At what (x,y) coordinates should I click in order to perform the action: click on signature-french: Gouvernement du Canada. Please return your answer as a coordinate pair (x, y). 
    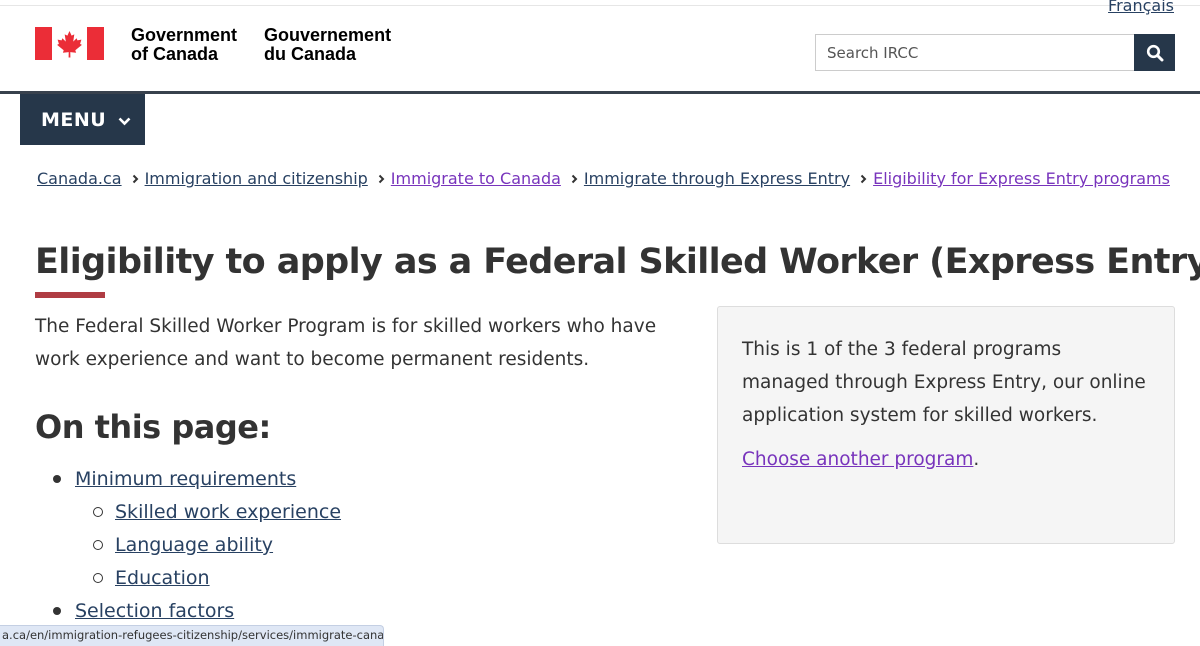
    Looking at the image, I should click on (327, 45).